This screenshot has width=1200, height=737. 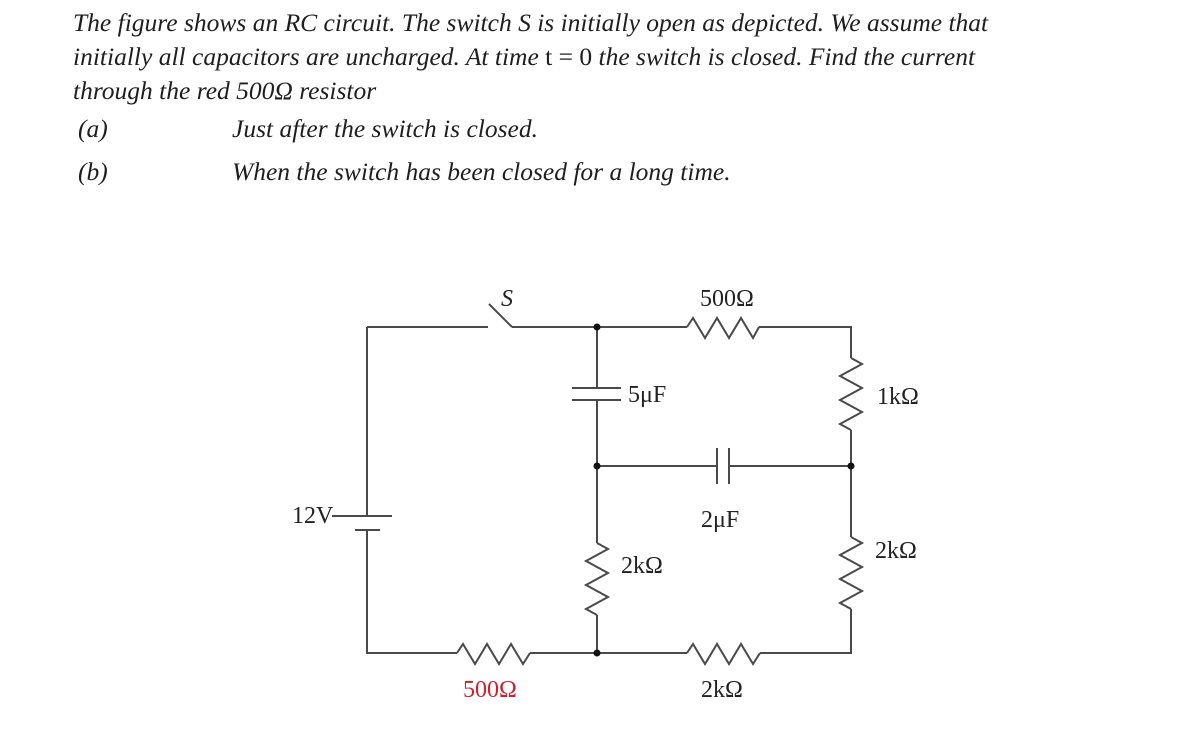 I want to click on middle-resistor-label: 2kΩ, so click(x=642, y=566).